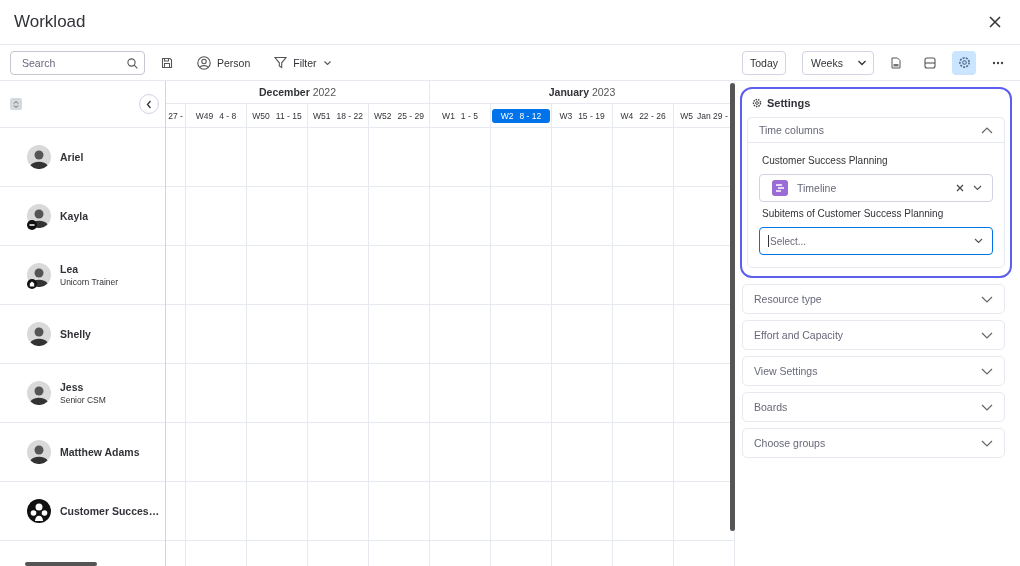 The image size is (1020, 566). I want to click on clear-icon, so click(960, 188).